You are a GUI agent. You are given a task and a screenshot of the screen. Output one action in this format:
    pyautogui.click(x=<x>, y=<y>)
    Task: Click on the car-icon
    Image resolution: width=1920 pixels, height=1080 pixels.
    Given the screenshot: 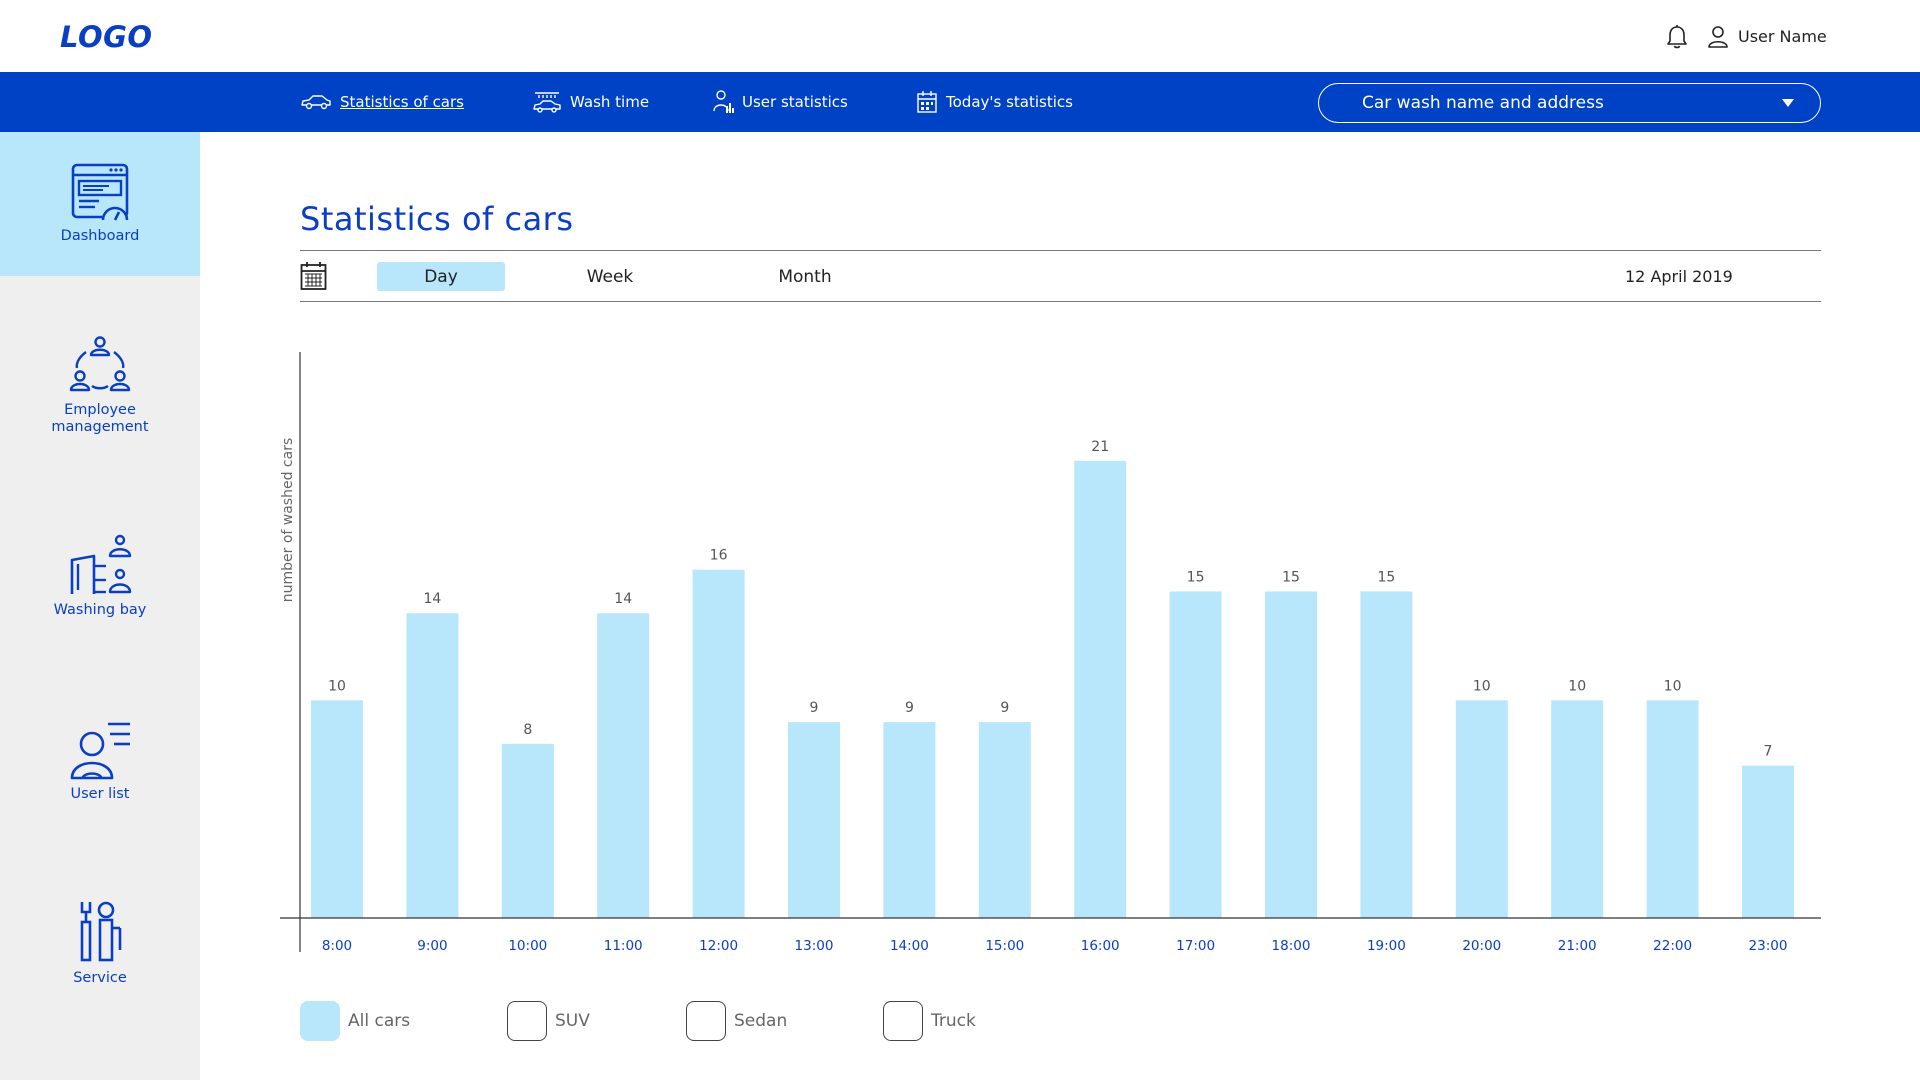 What is the action you would take?
    pyautogui.click(x=316, y=102)
    